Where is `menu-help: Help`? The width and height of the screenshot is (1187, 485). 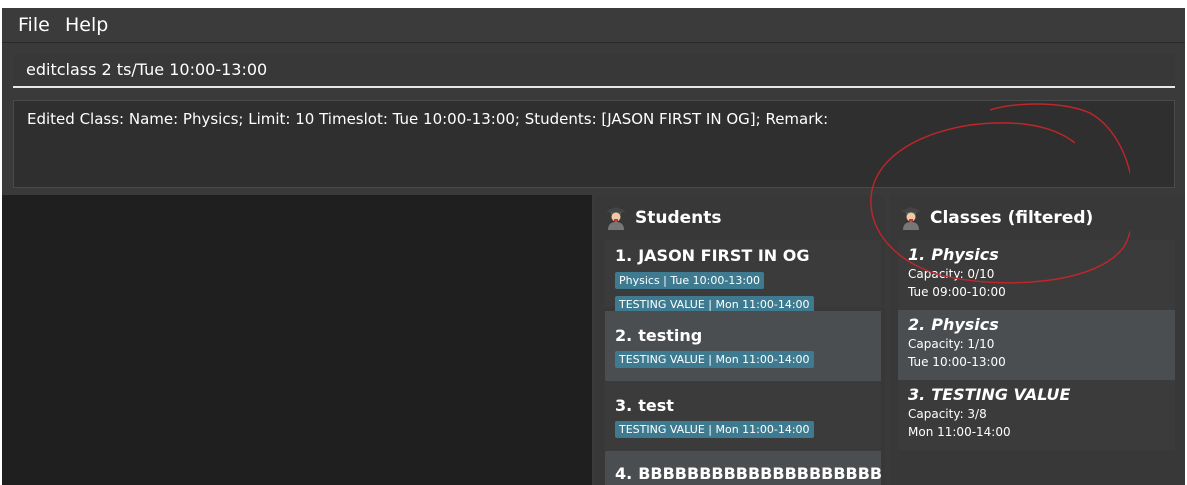
menu-help: Help is located at coordinates (86, 25).